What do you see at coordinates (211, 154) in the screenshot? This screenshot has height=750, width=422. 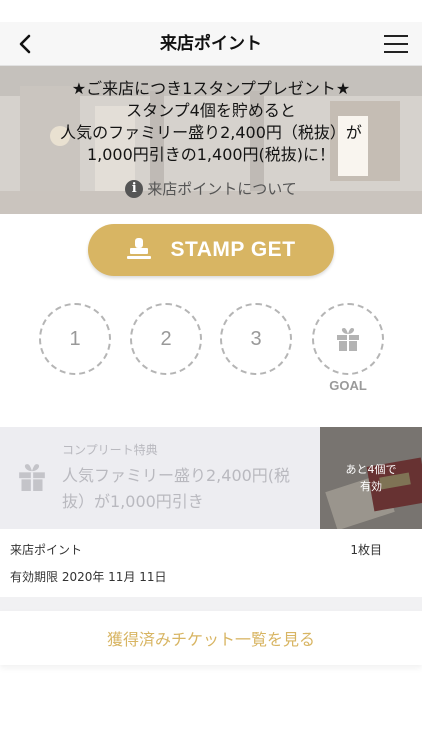 I see `promo-line: 1,000円引きの1,400円(税抜)に！` at bounding box center [211, 154].